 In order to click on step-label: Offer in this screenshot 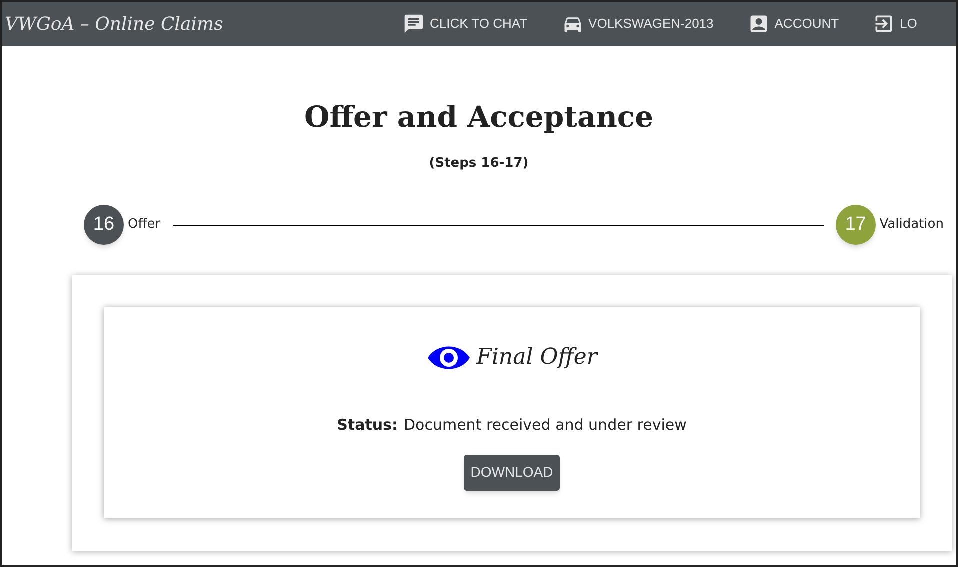, I will do `click(144, 225)`.